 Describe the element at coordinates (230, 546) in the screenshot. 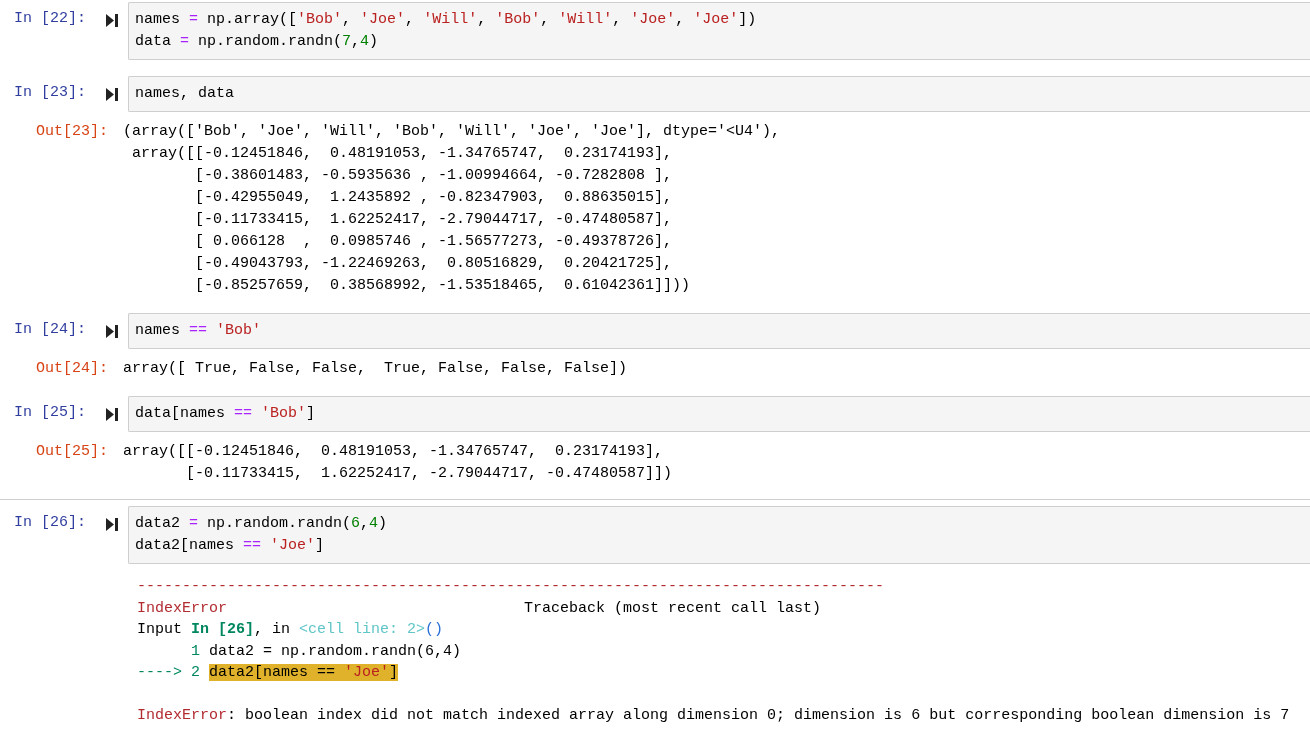

I see `code-line: data2[names == 'Joe']` at that location.